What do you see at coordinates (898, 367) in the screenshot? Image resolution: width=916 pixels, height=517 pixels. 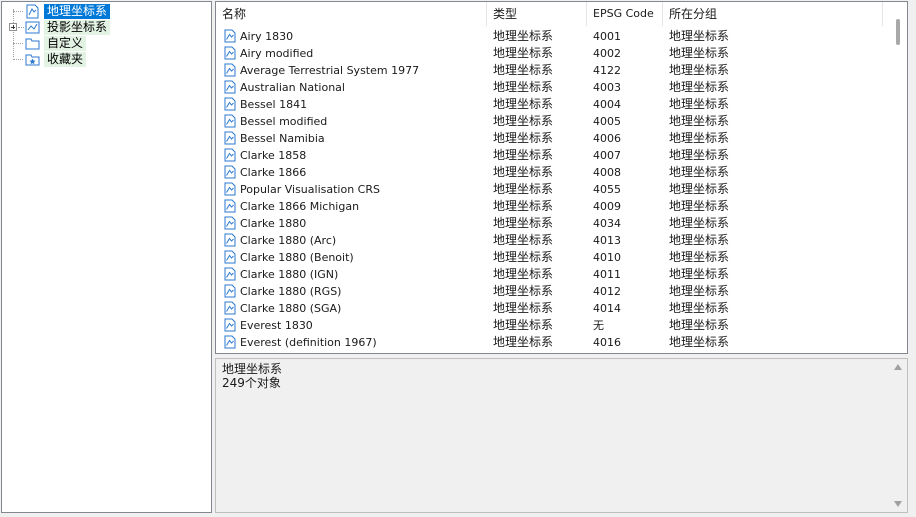 I see `scroll-up-icon` at bounding box center [898, 367].